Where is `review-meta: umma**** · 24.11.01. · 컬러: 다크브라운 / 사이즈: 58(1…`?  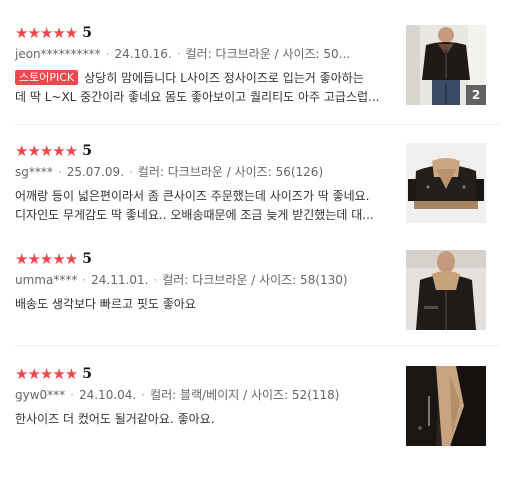
review-meta: umma**** · 24.11.01. · 컬러: 다크브라운 / 사이즈: 58(1… is located at coordinates (181, 280).